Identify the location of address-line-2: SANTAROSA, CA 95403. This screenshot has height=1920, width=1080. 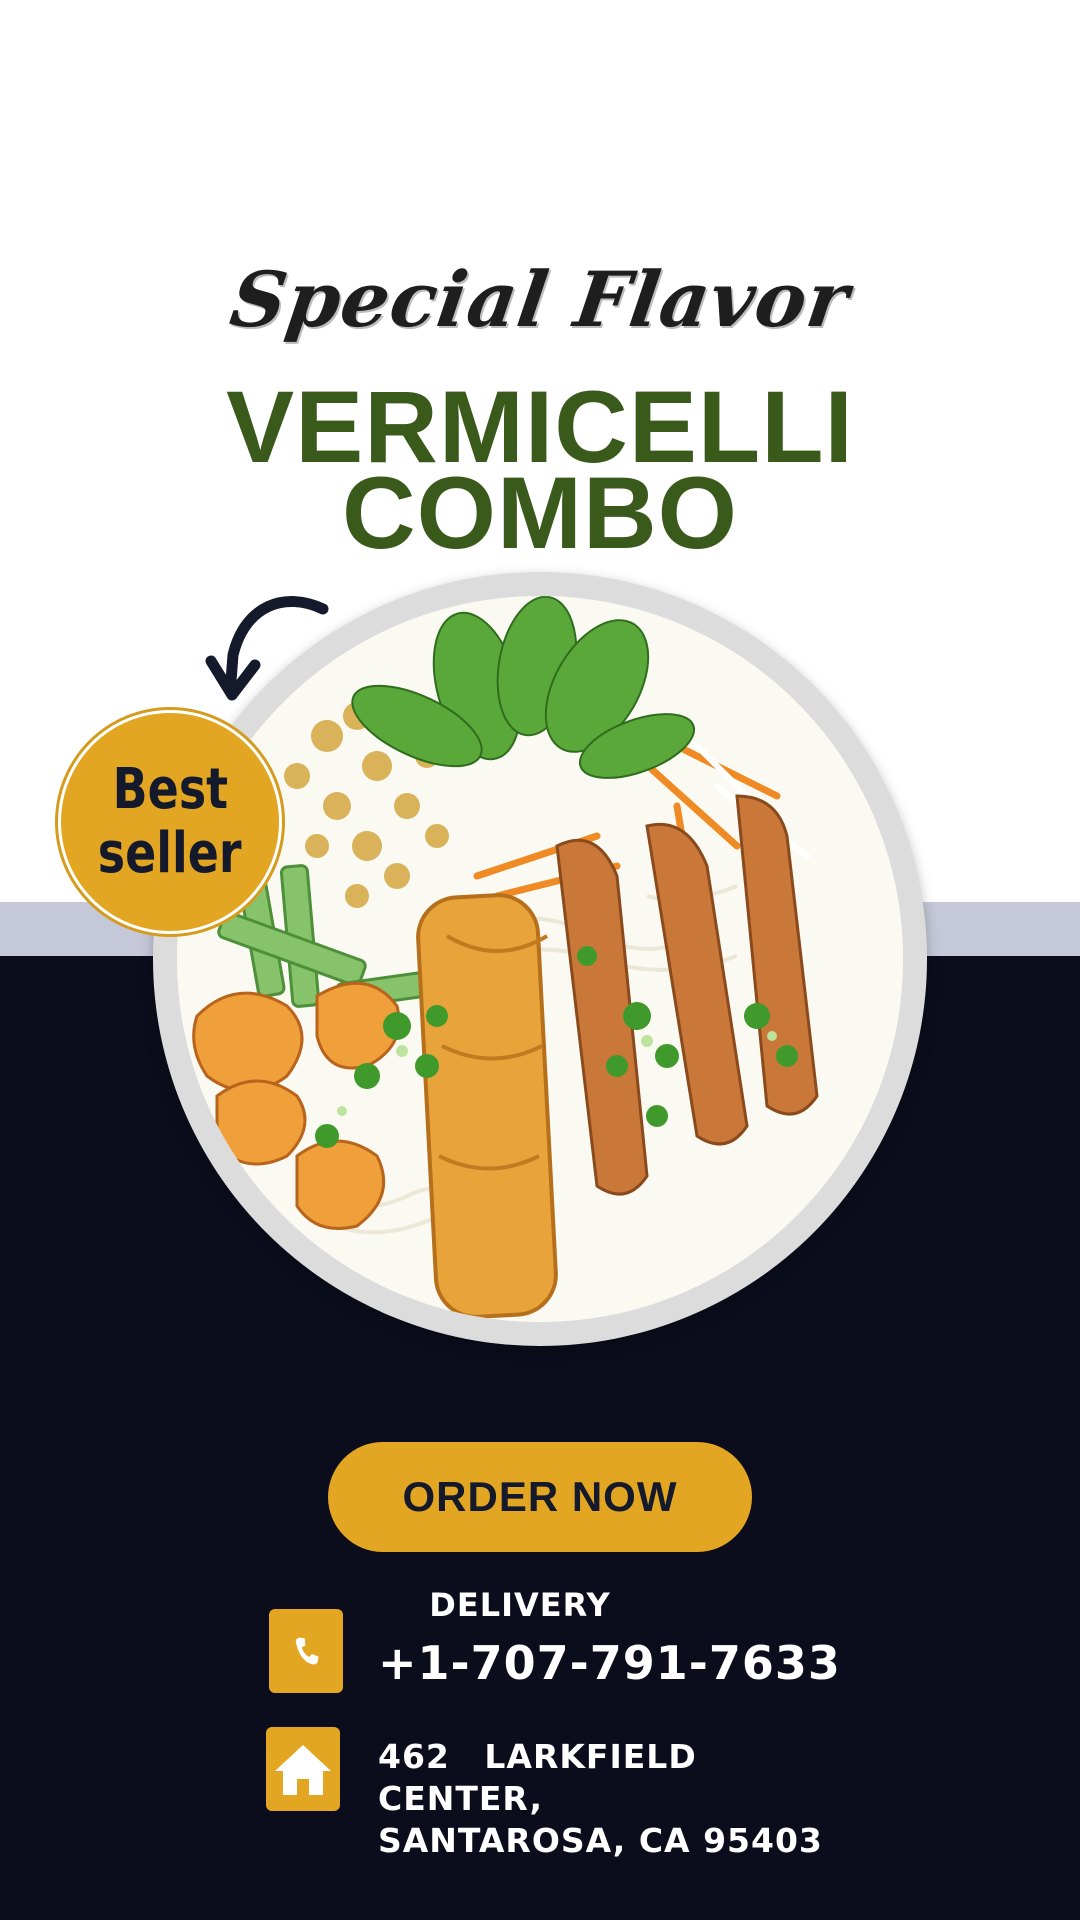
(600, 1840).